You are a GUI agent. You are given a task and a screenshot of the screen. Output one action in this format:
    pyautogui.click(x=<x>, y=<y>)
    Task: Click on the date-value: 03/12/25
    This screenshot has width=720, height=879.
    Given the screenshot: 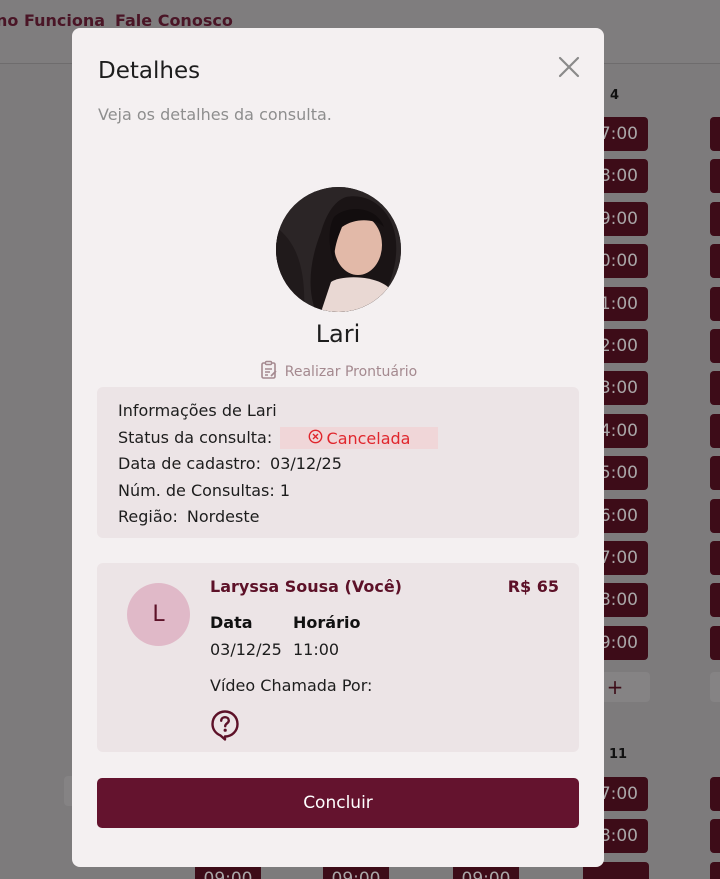 What is the action you would take?
    pyautogui.click(x=246, y=649)
    